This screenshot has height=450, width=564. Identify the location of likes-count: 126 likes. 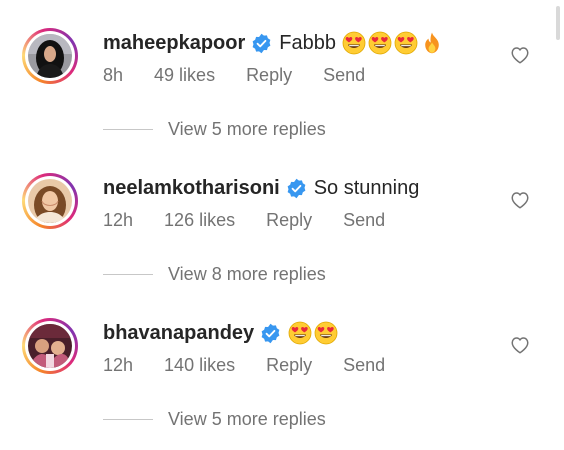
(199, 220).